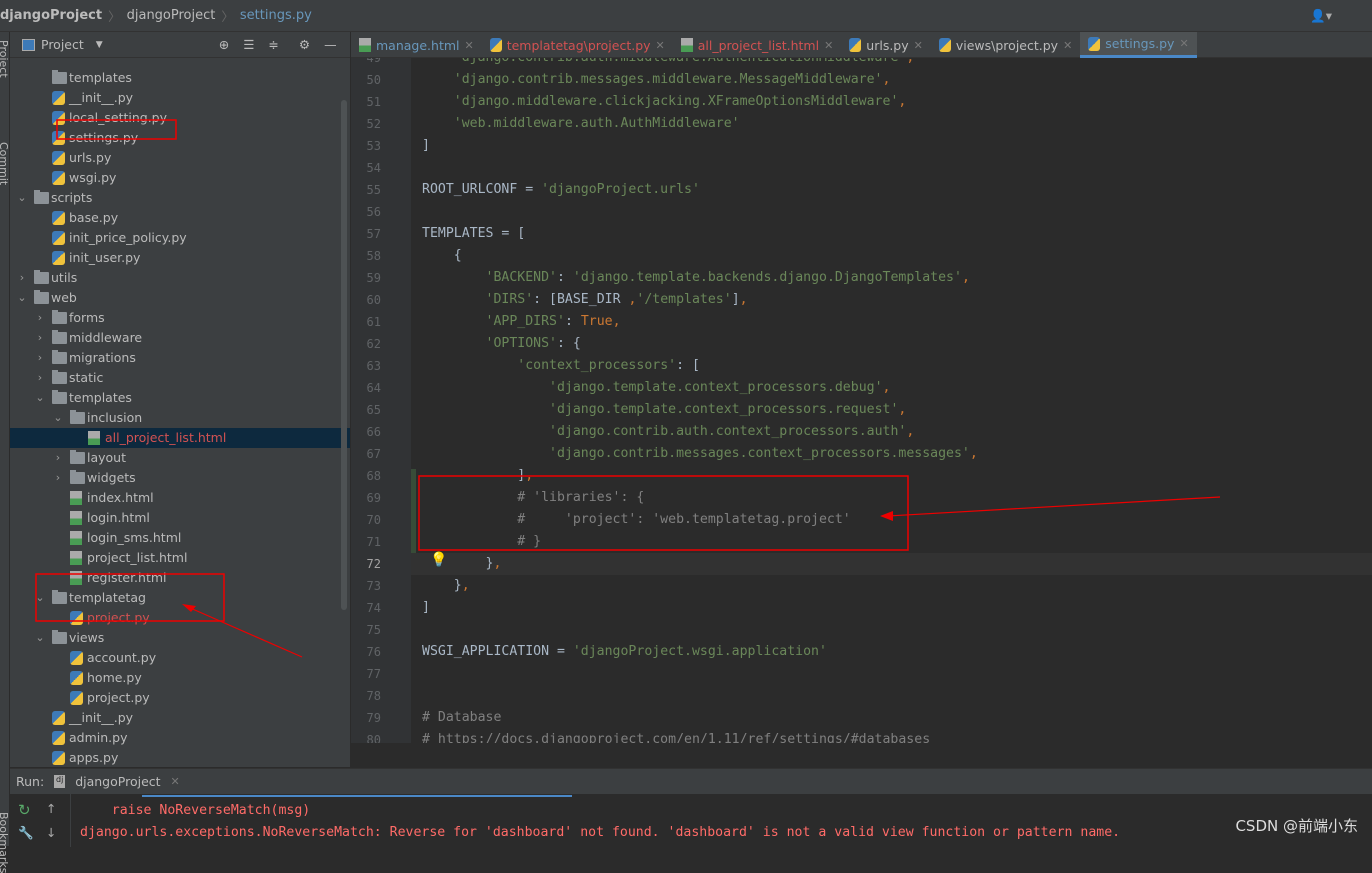  What do you see at coordinates (561, 189) in the screenshot?
I see `code-line: ROOT_URLCONF = 'djangoProject.urls'` at bounding box center [561, 189].